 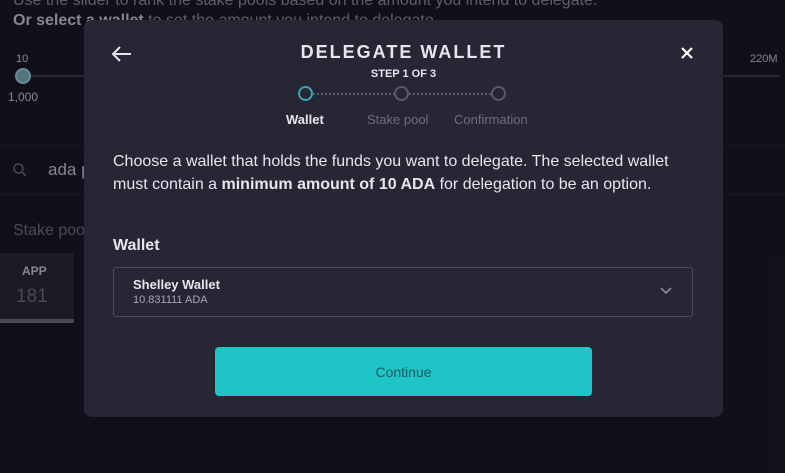 I want to click on step-dot-stake-pool, so click(x=401, y=93).